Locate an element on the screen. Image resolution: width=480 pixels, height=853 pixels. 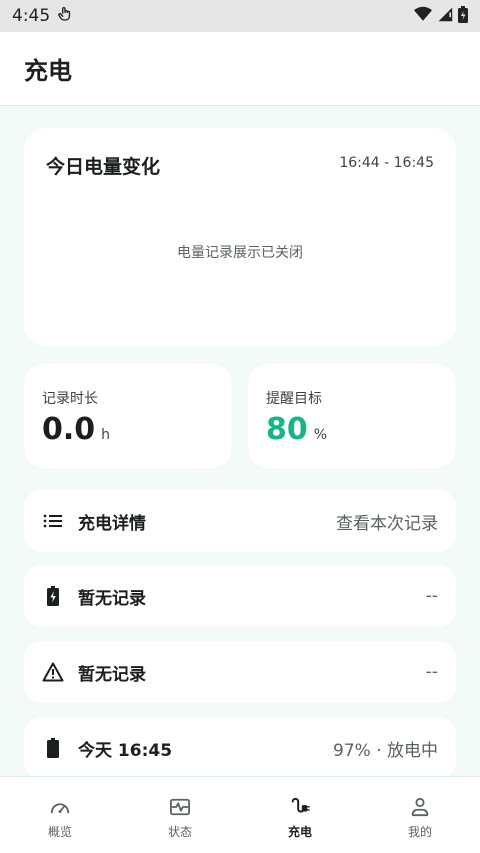
plug-icon is located at coordinates (300, 807).